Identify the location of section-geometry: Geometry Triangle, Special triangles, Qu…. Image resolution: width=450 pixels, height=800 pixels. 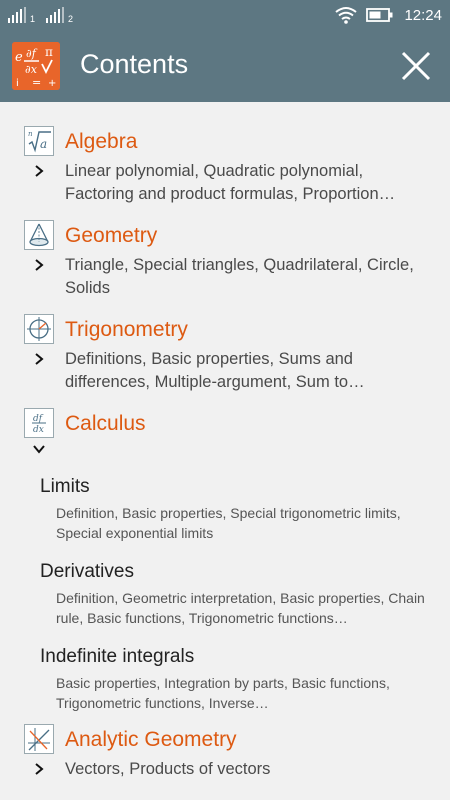
(225, 264).